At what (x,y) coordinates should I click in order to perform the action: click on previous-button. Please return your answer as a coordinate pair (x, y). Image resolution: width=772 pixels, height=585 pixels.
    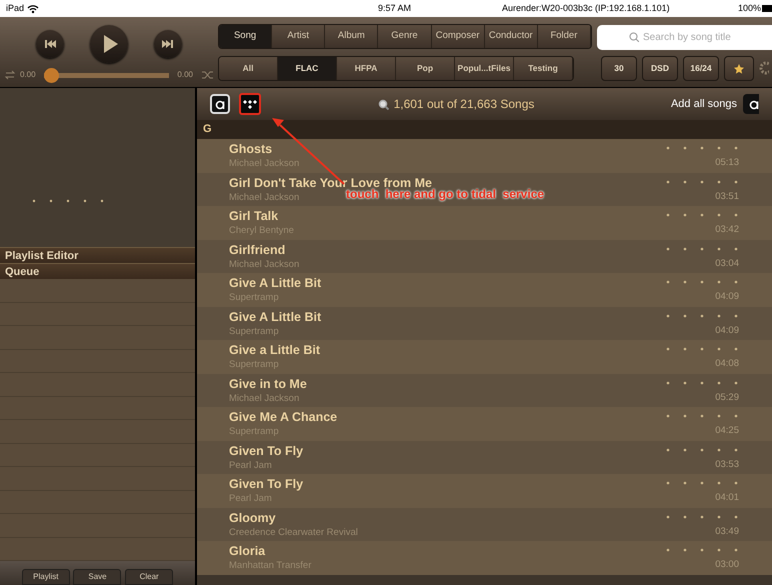
    Looking at the image, I should click on (50, 44).